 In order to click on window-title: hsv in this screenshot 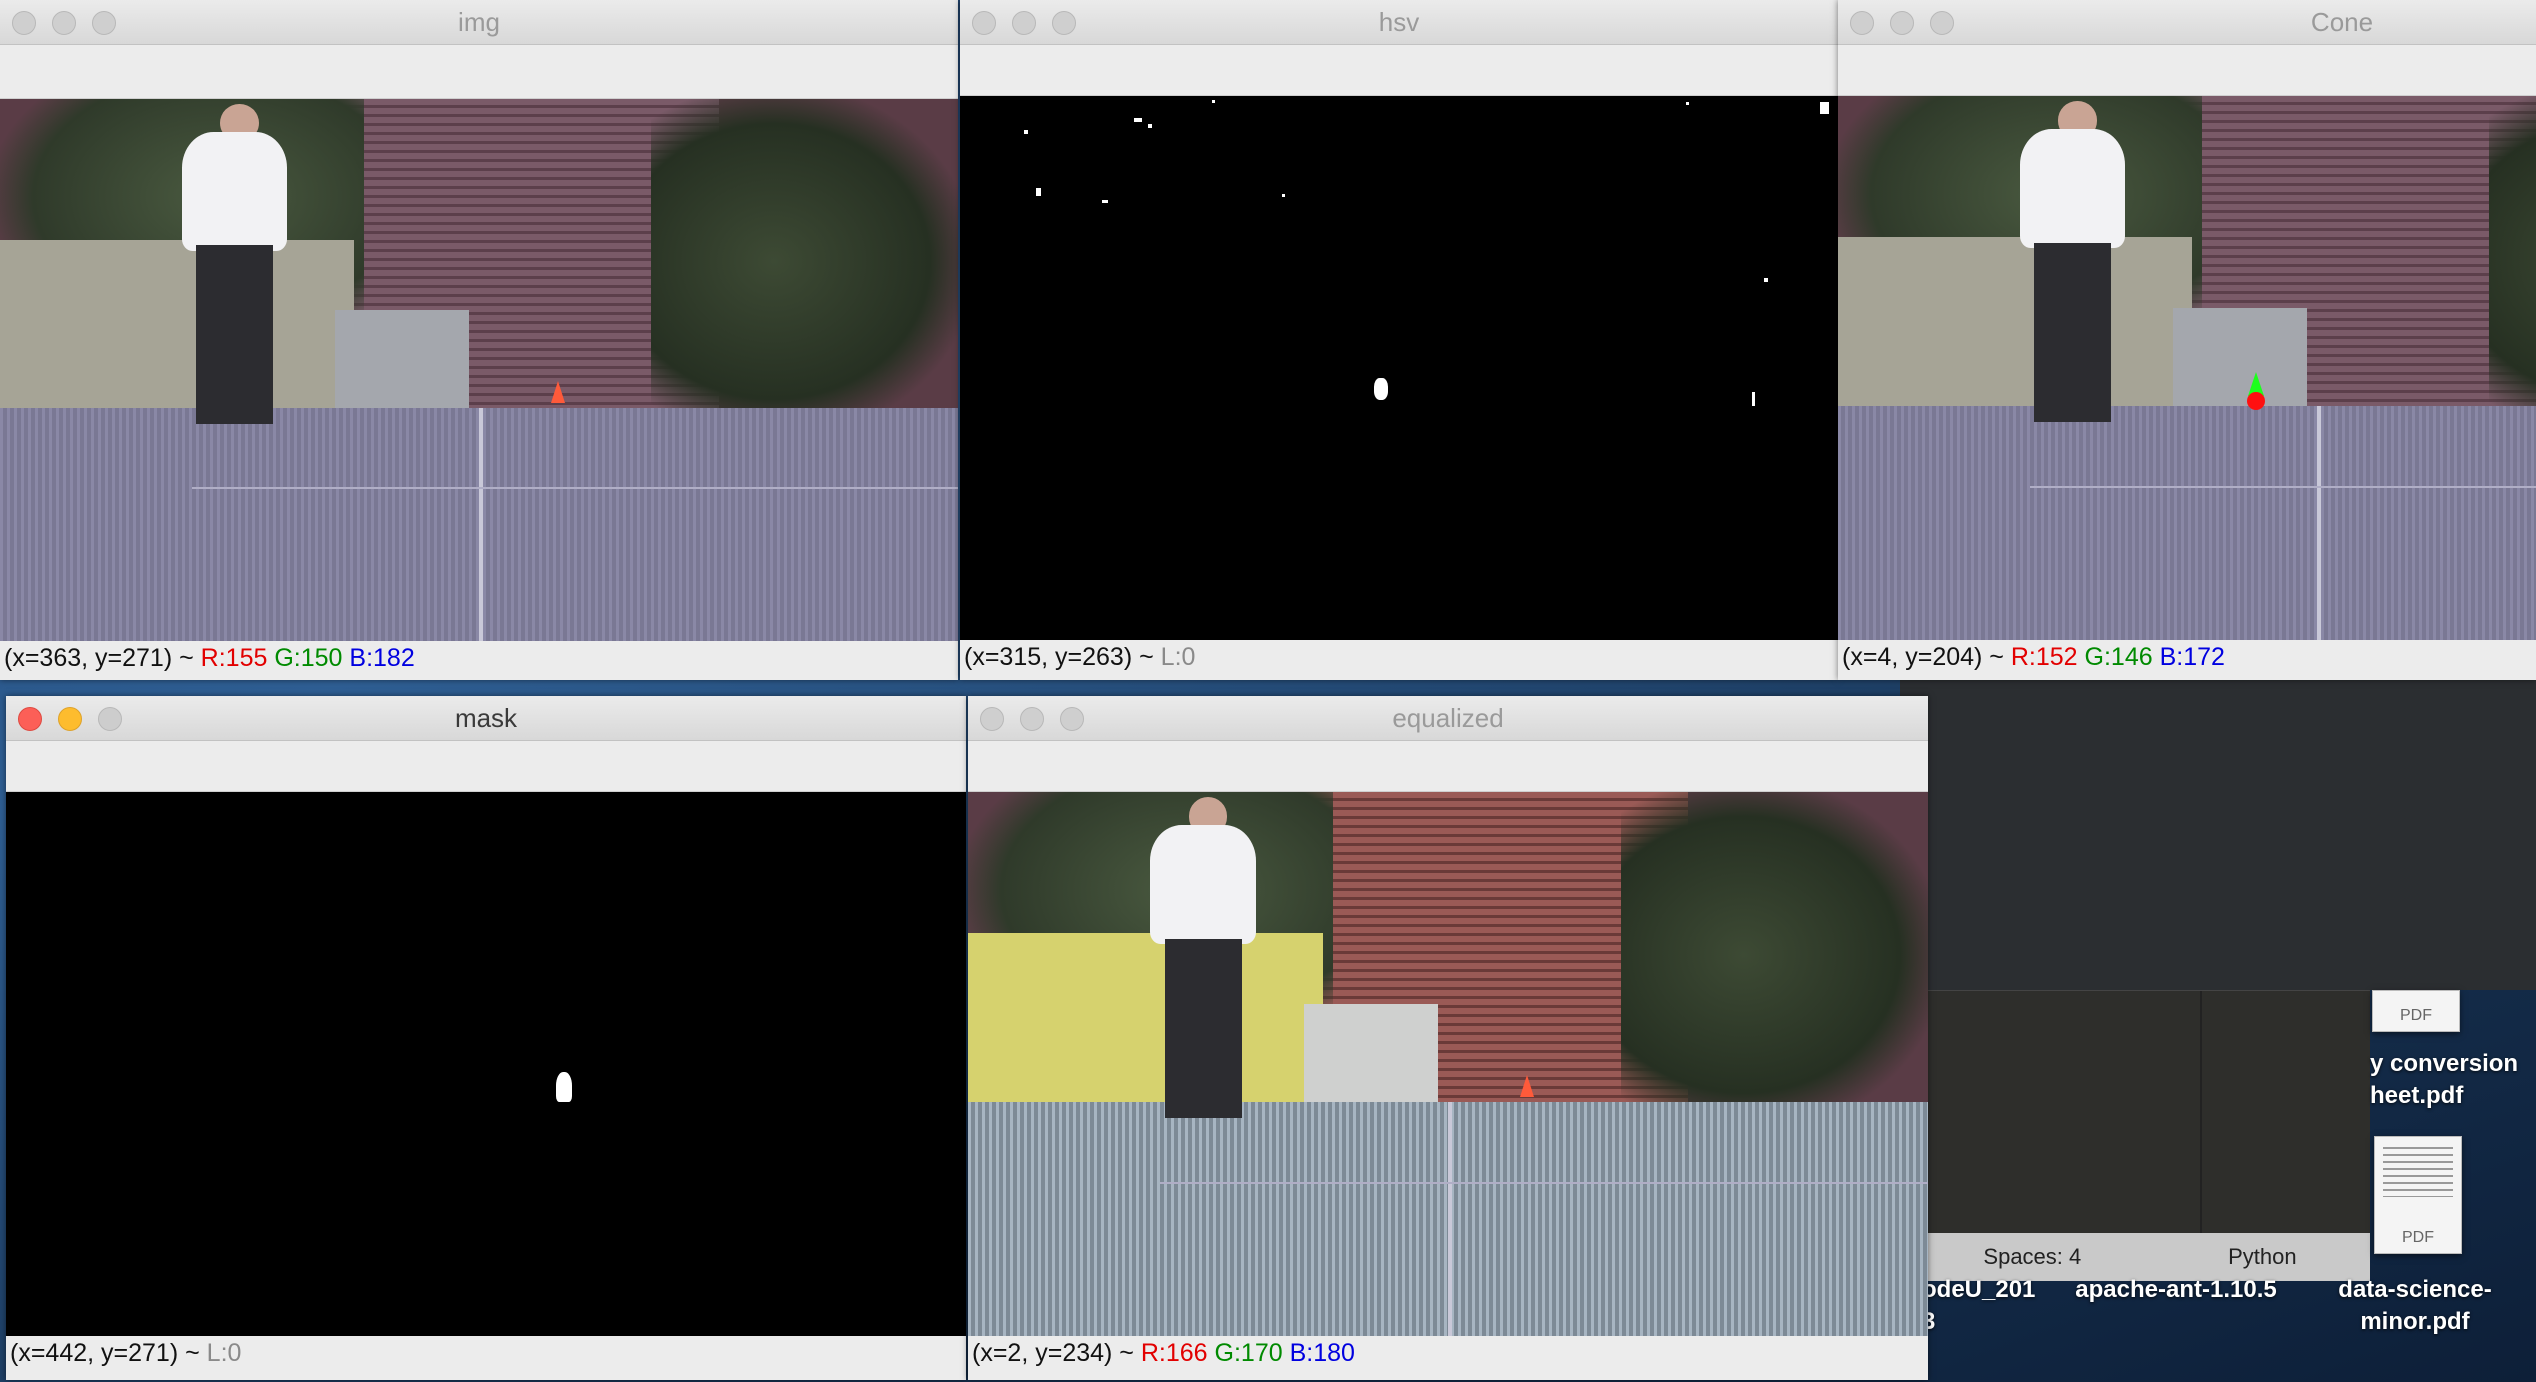, I will do `click(1399, 22)`.